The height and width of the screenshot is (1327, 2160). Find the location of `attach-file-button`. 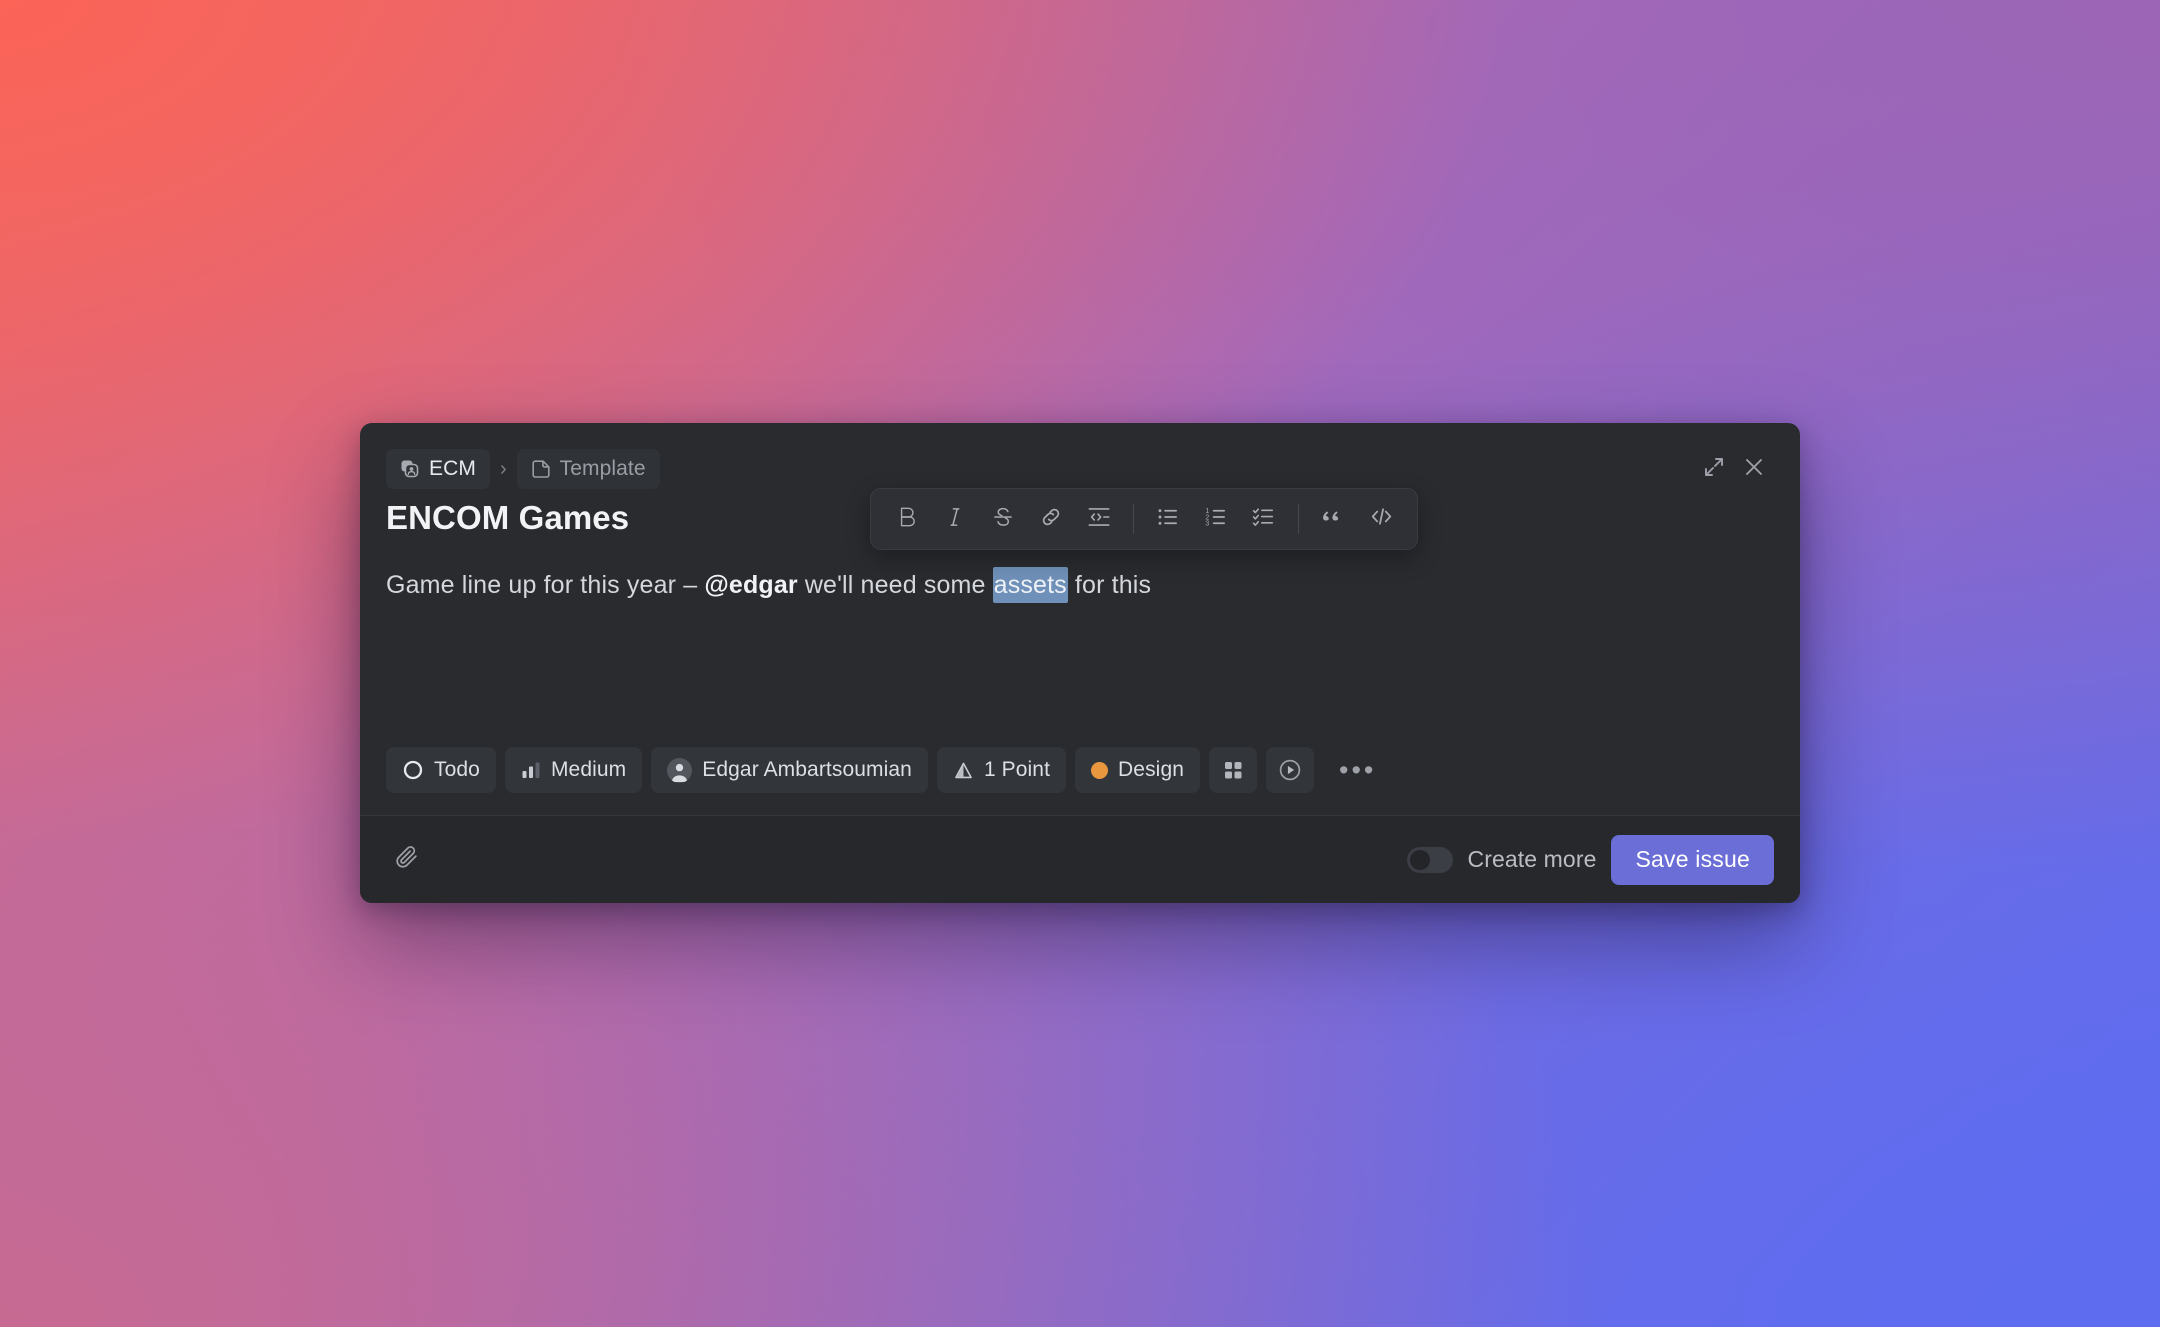

attach-file-button is located at coordinates (407, 860).